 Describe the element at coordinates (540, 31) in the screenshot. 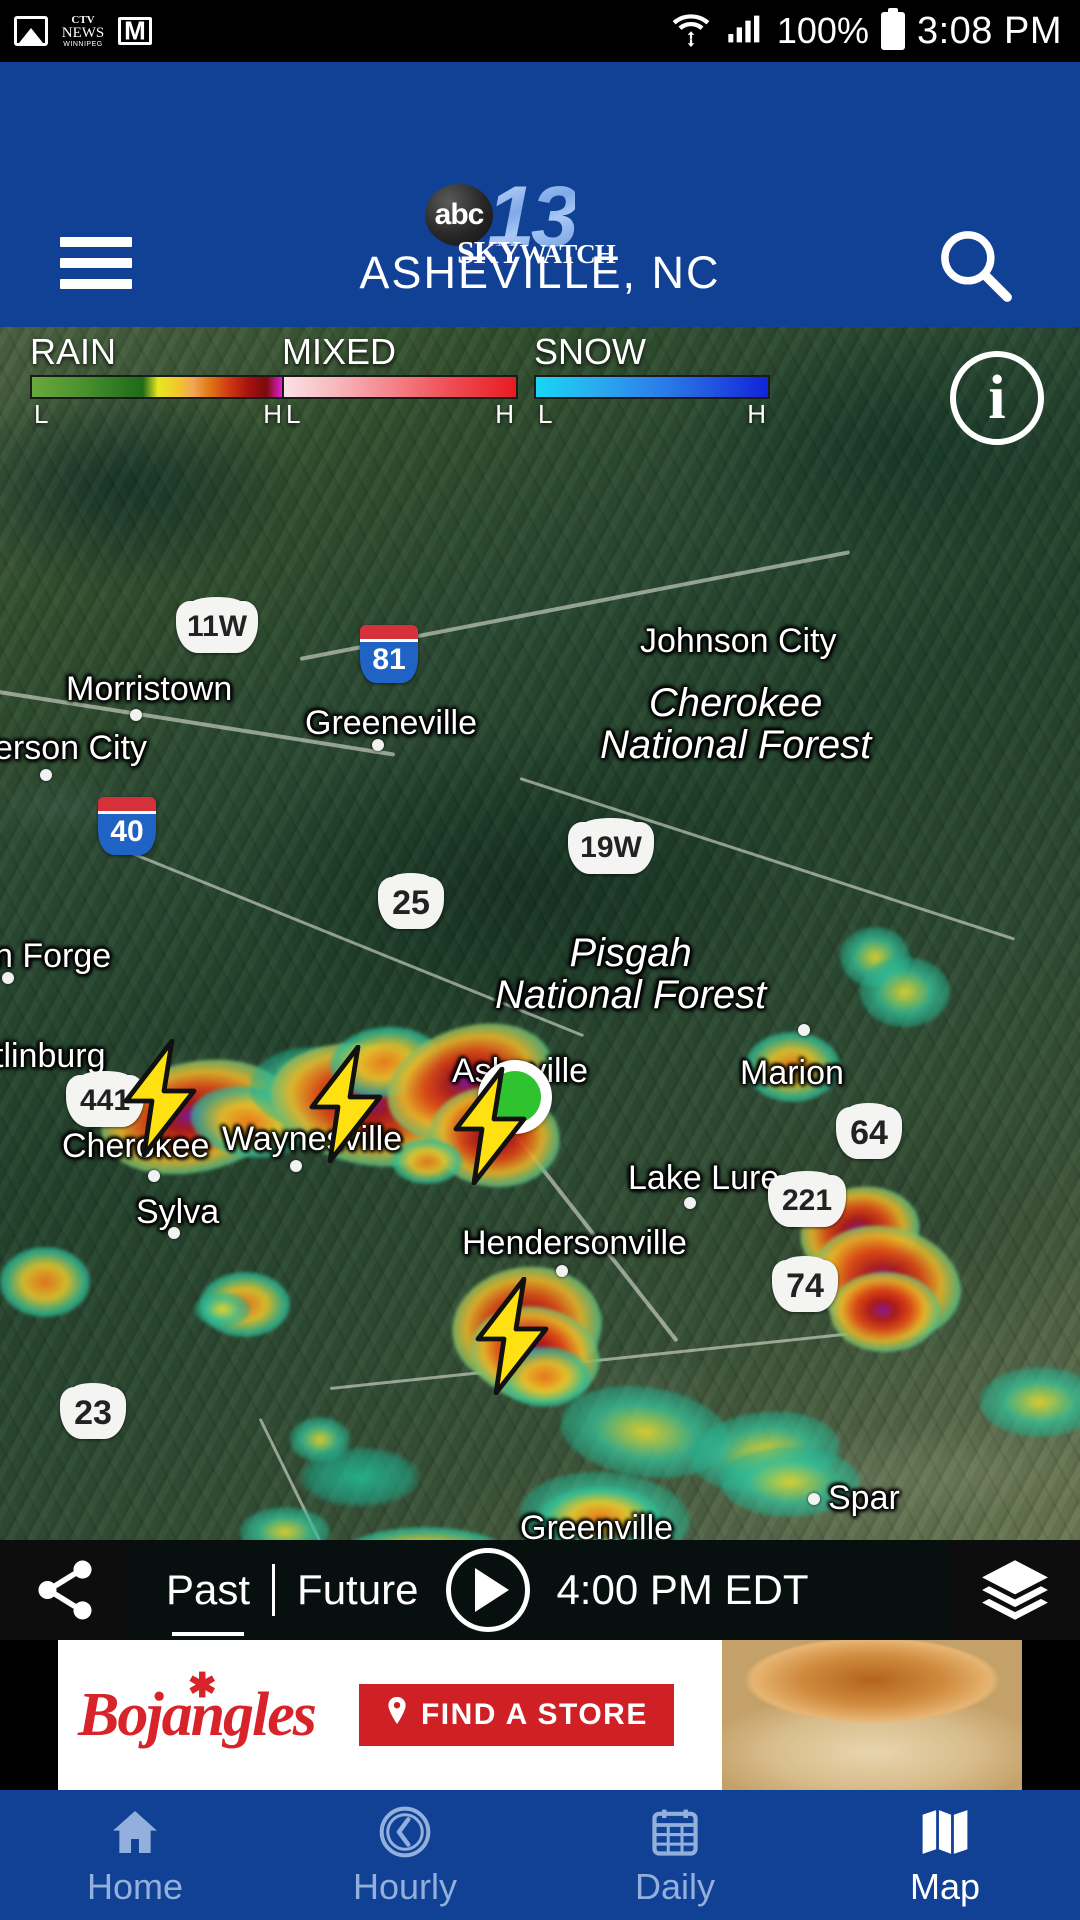

I see `status-bar: CTV NEWS WINNIPEG 100% 3:08 PM` at that location.